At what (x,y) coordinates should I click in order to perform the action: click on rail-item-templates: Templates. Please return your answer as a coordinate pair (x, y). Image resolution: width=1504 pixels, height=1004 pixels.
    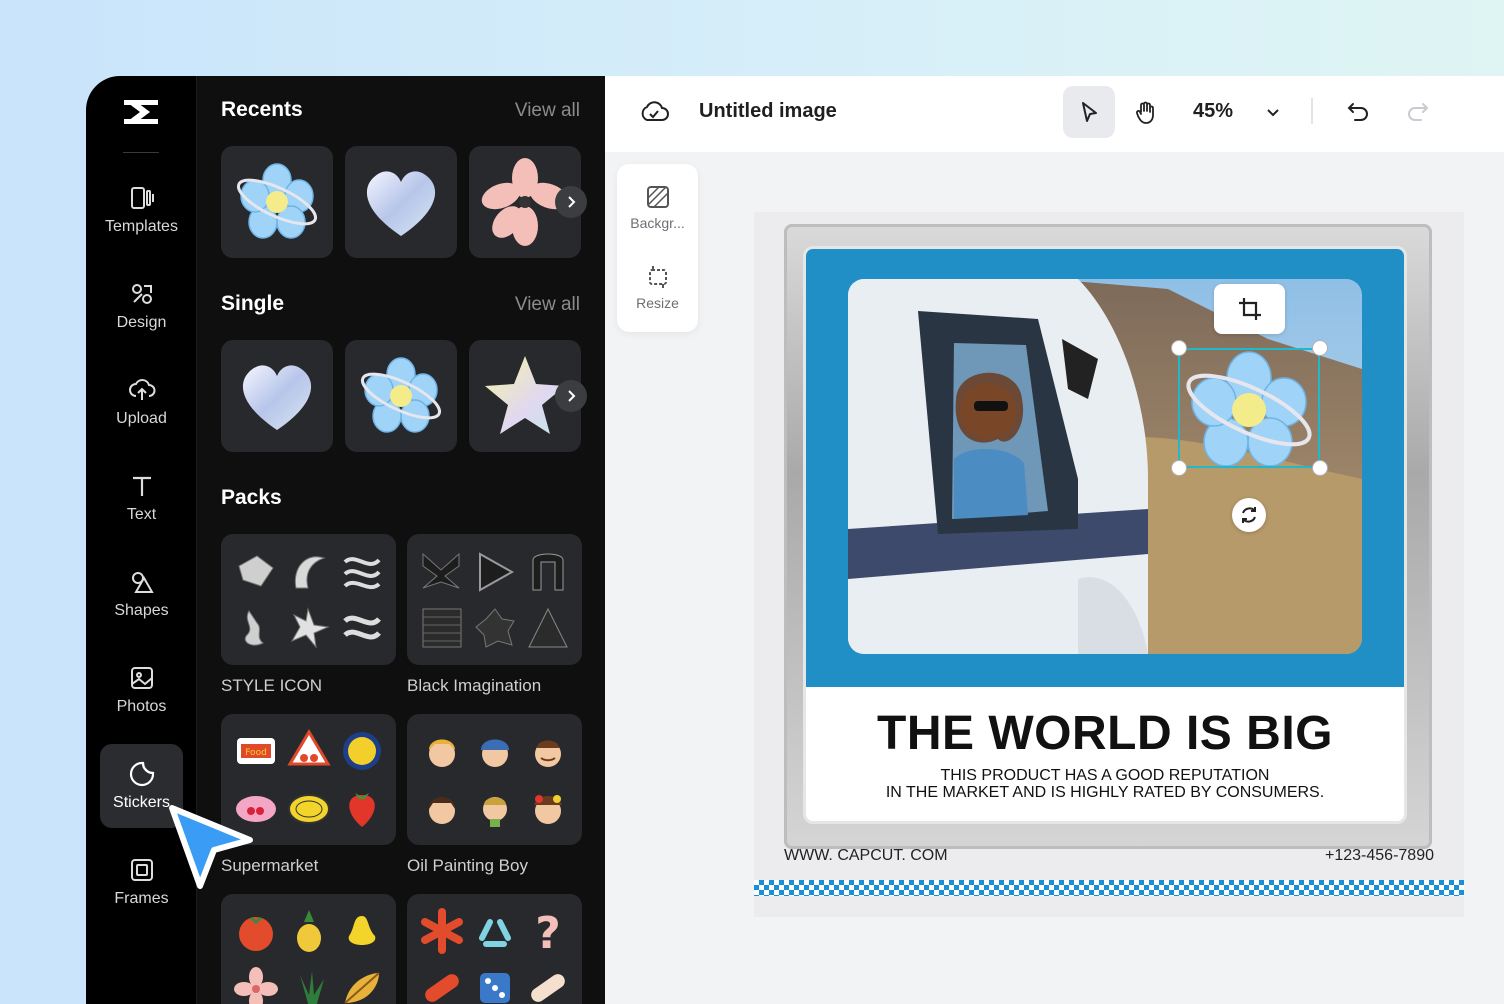
    Looking at the image, I should click on (141, 210).